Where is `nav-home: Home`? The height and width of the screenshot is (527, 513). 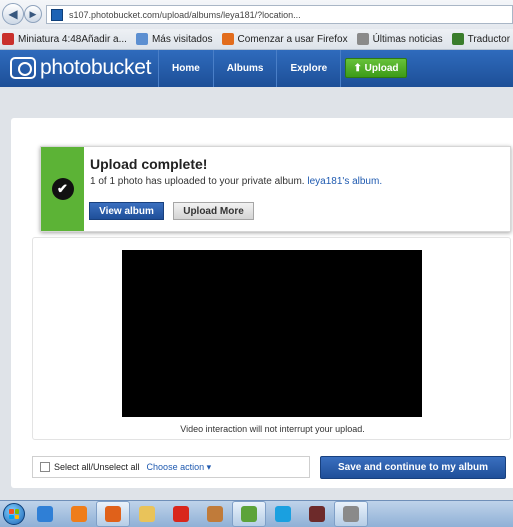 nav-home: Home is located at coordinates (185, 68).